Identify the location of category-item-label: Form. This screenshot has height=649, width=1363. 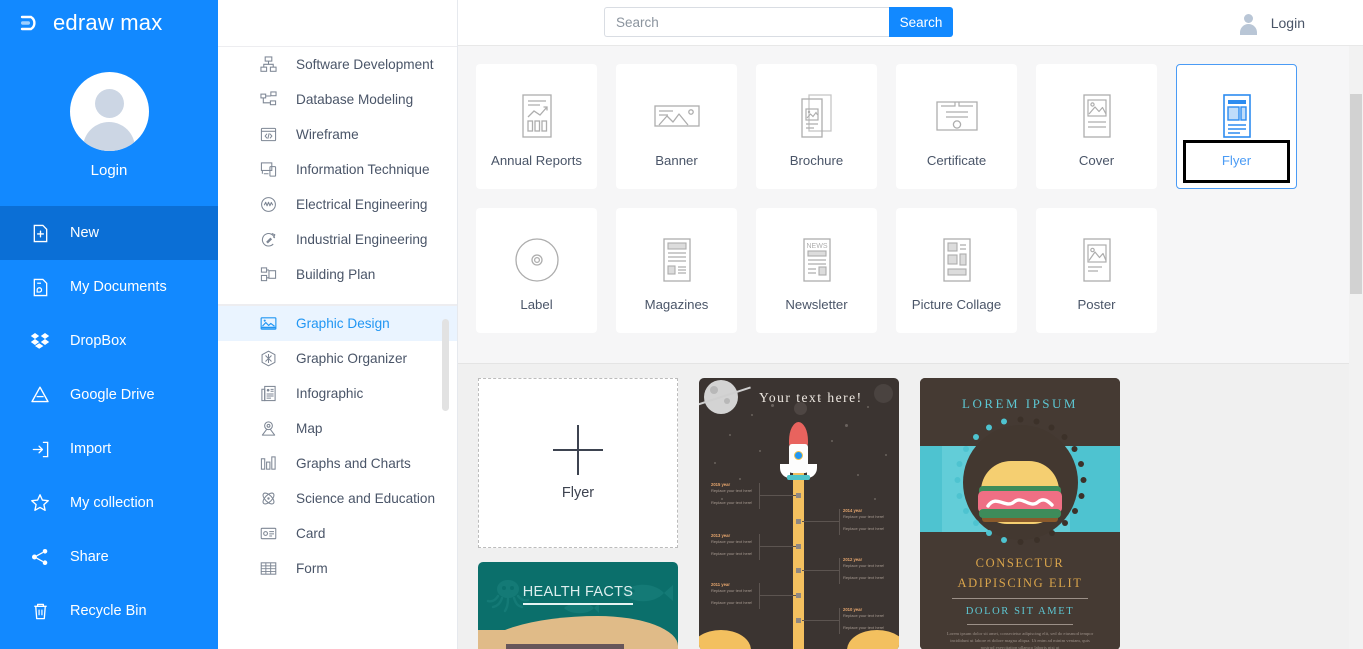
(312, 568).